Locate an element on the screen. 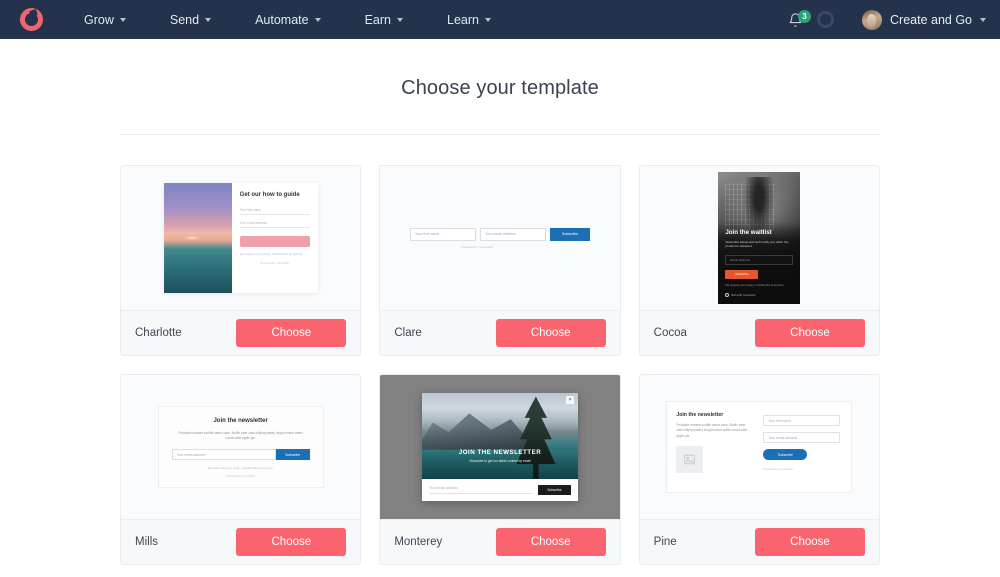  logo-link is located at coordinates (31, 19).